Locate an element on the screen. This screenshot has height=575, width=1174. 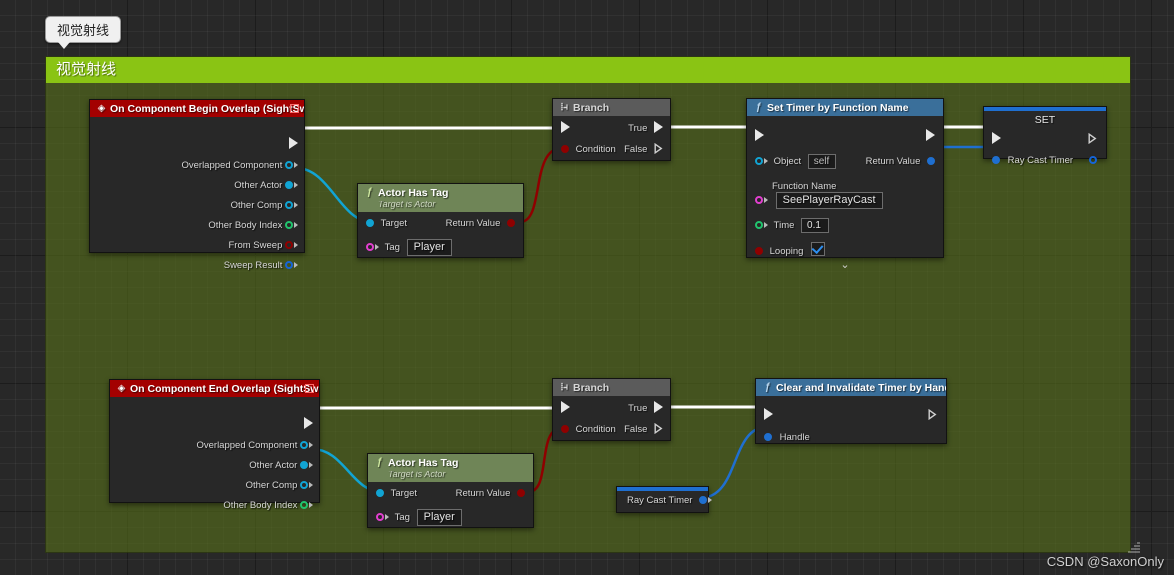
object-pin-icon is located at coordinates (380, 493).